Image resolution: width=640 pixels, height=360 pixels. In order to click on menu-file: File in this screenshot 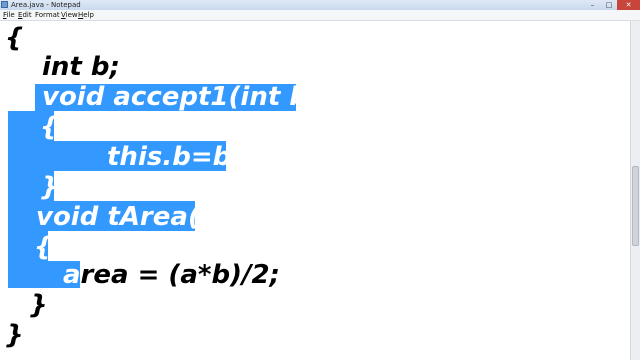, I will do `click(9, 15)`.